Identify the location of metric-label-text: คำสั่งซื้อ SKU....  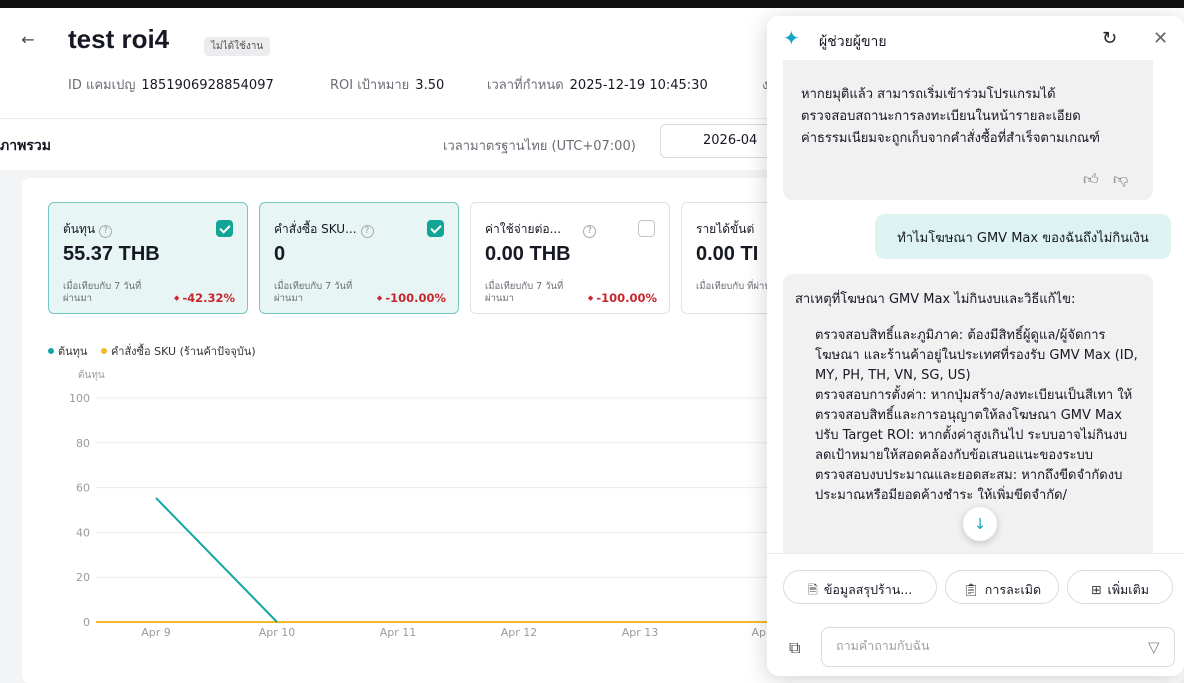
(315, 229).